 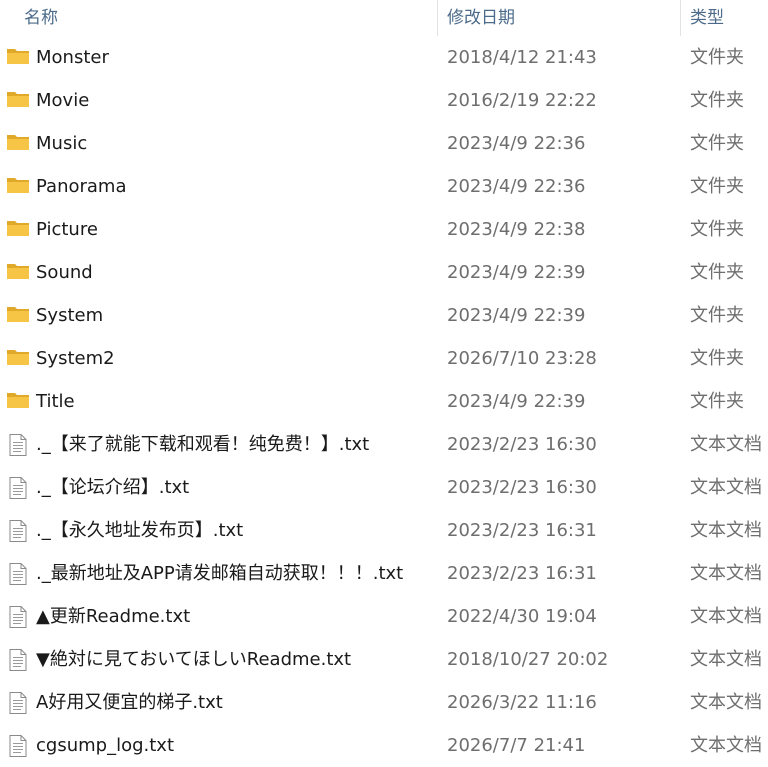 I want to click on file-name: ▼絶対に見ておいてほしいReadme.txt, so click(x=194, y=659).